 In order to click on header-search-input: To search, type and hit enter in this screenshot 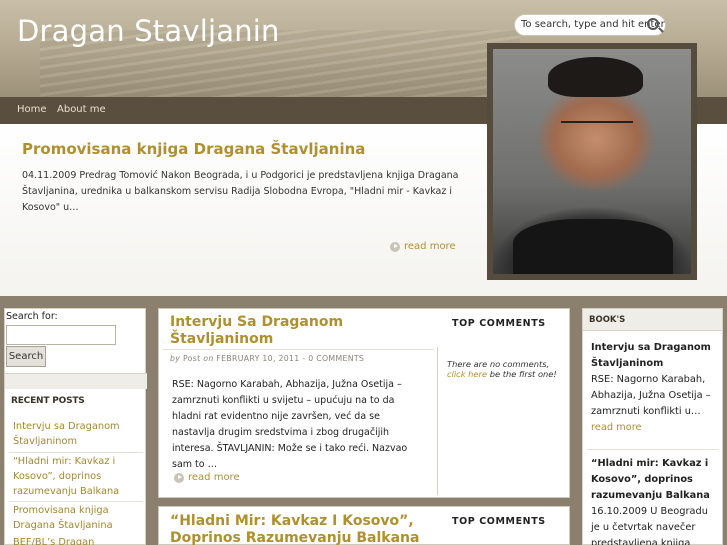, I will do `click(590, 25)`.